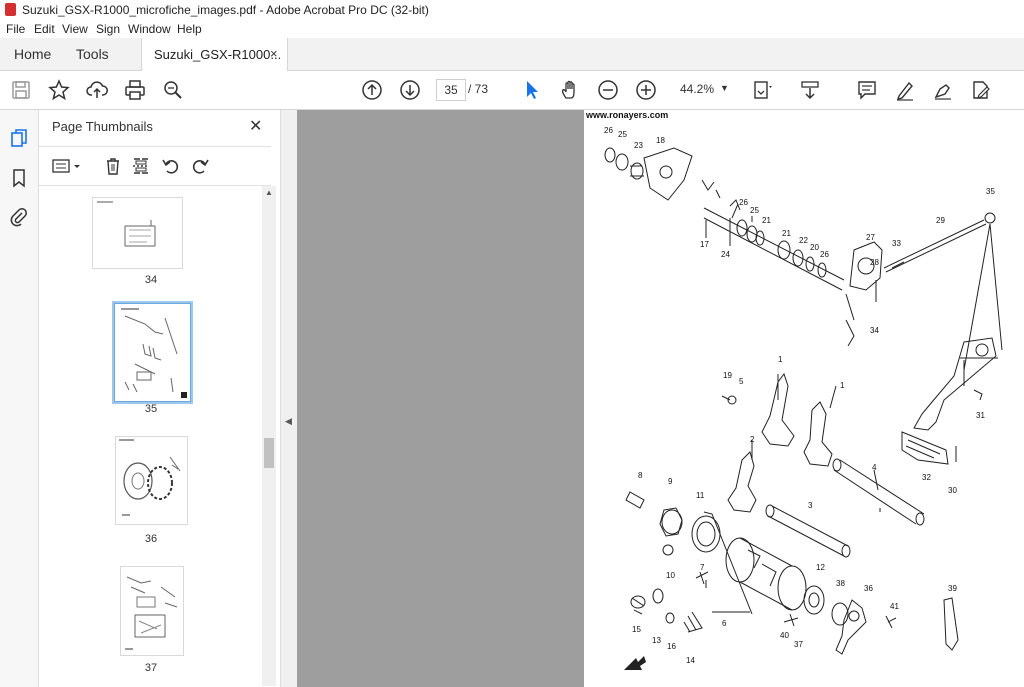 The image size is (1024, 687). Describe the element at coordinates (874, 262) in the screenshot. I see `callout-28: 28` at that location.